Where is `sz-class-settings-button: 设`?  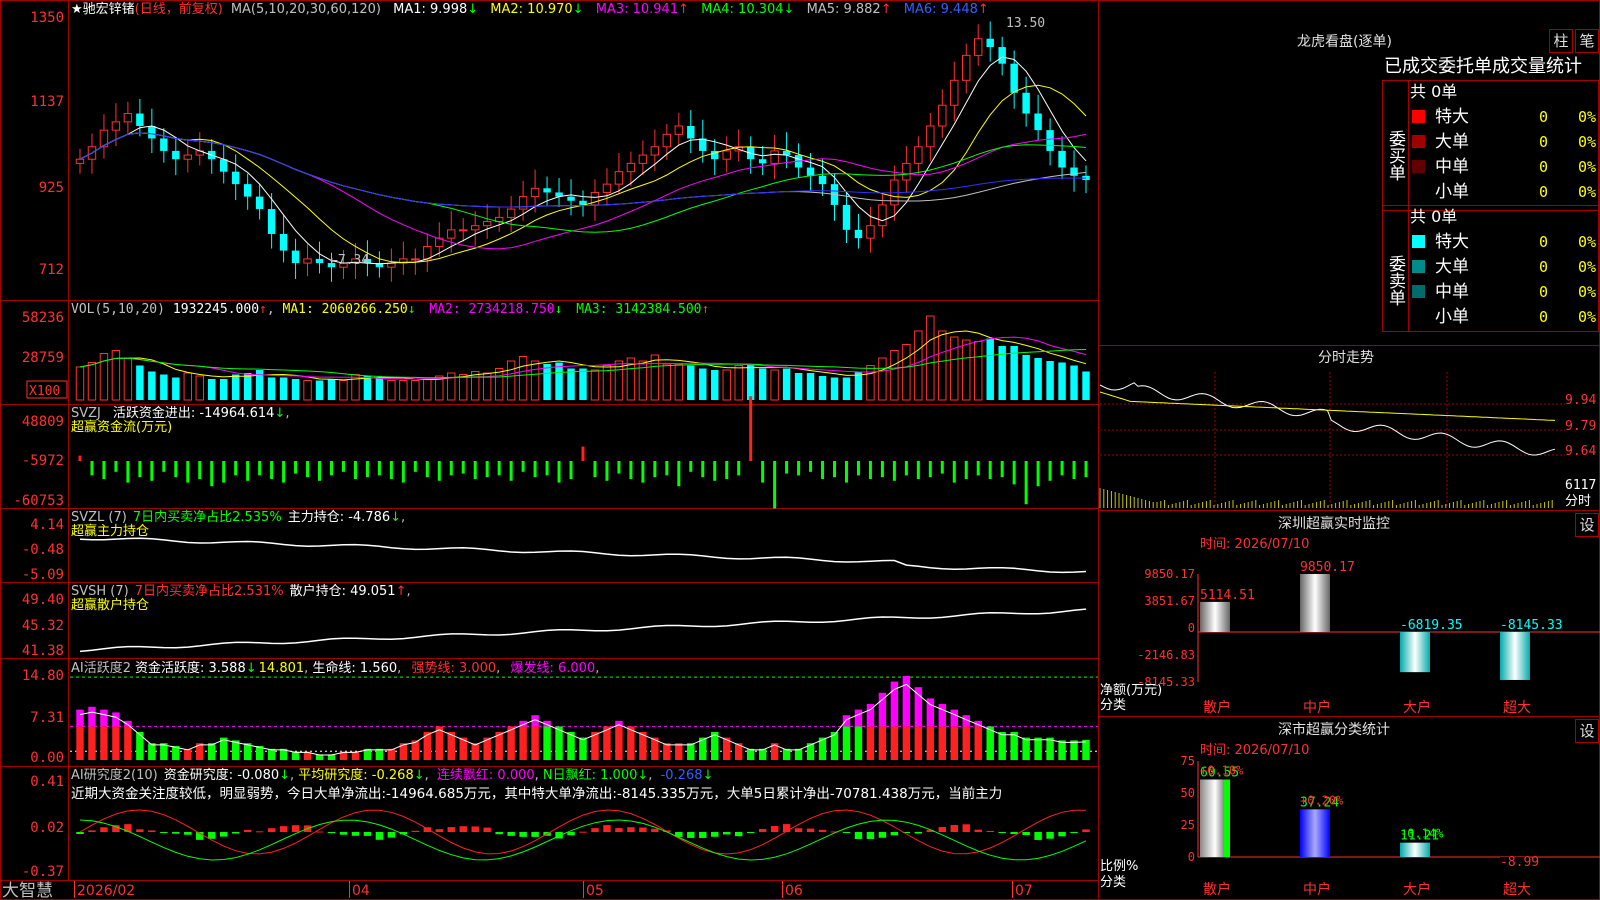 sz-class-settings-button: 设 is located at coordinates (1587, 731).